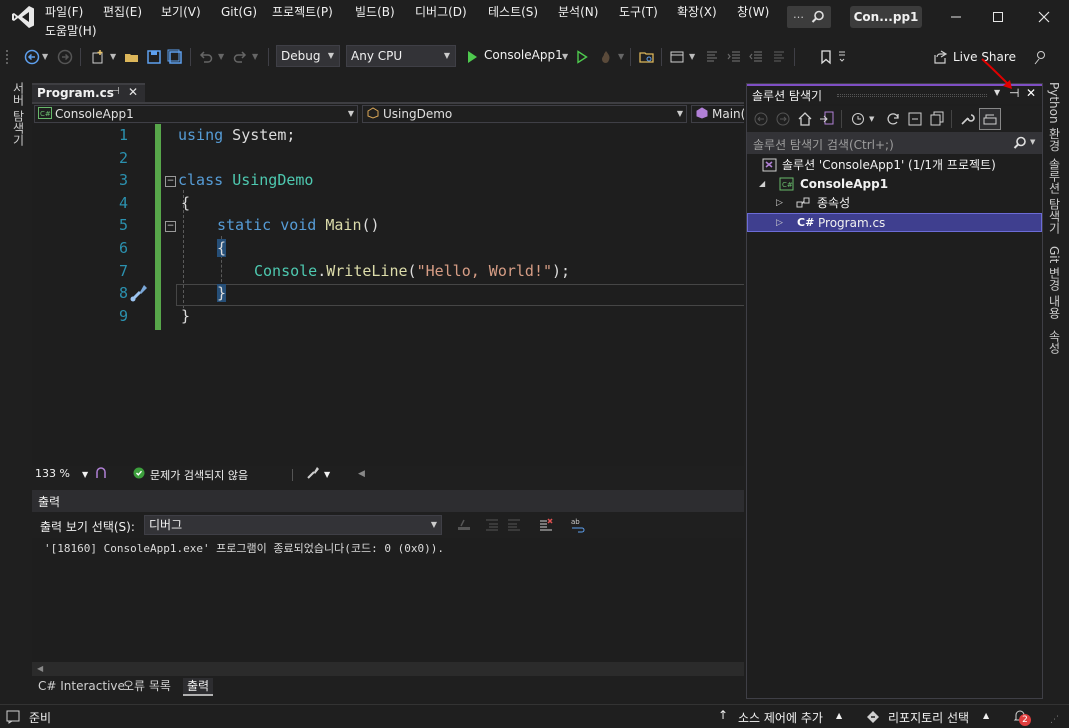  What do you see at coordinates (199, 475) in the screenshot?
I see `issues-status: 문제가 검색되지 않음` at bounding box center [199, 475].